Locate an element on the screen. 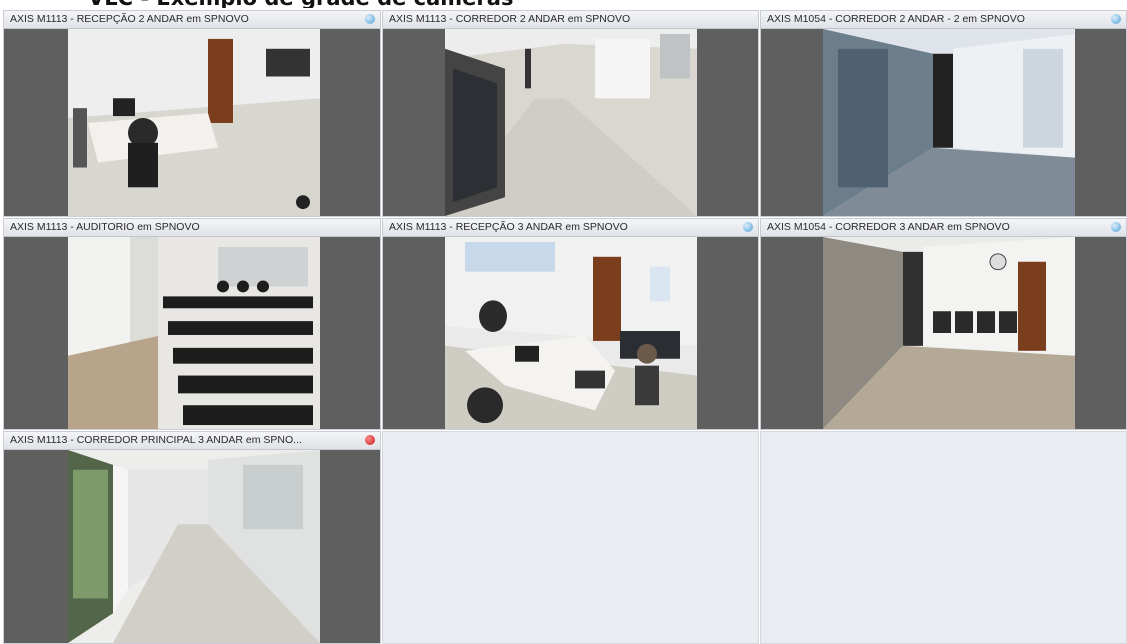 The image size is (1127, 644). camera-tile-2: AXIS M1113 - CORREDOR 2 ANDAR em SPNOVO is located at coordinates (570, 113).